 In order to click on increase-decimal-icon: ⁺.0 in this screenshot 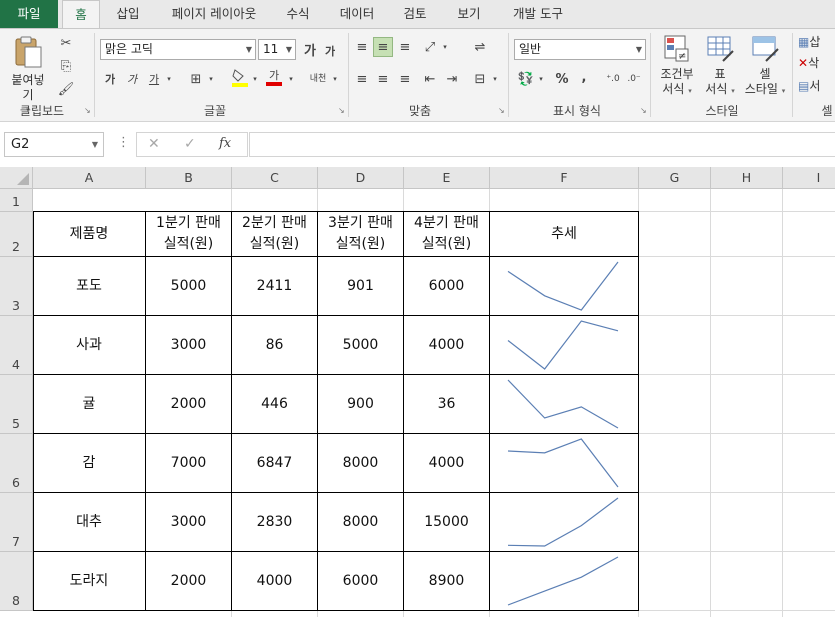, I will do `click(613, 79)`.